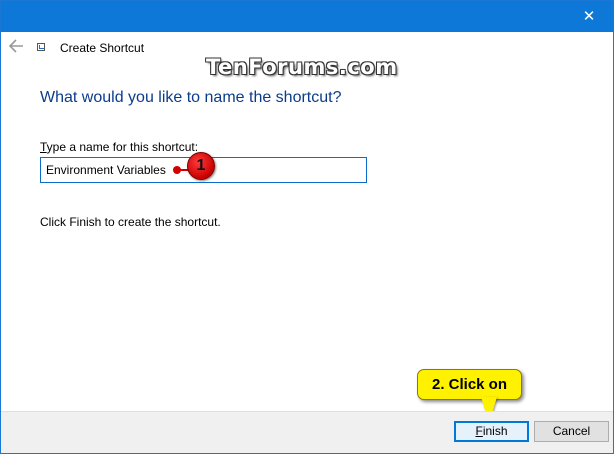 Image resolution: width=614 pixels, height=454 pixels. I want to click on instruction-text: Click Finish to create the shortcut., so click(130, 222).